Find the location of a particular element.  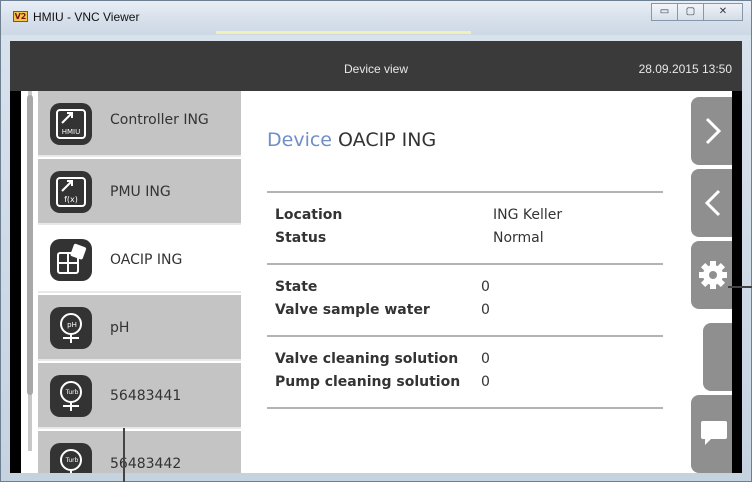

svg-text: pH is located at coordinates (72, 325).